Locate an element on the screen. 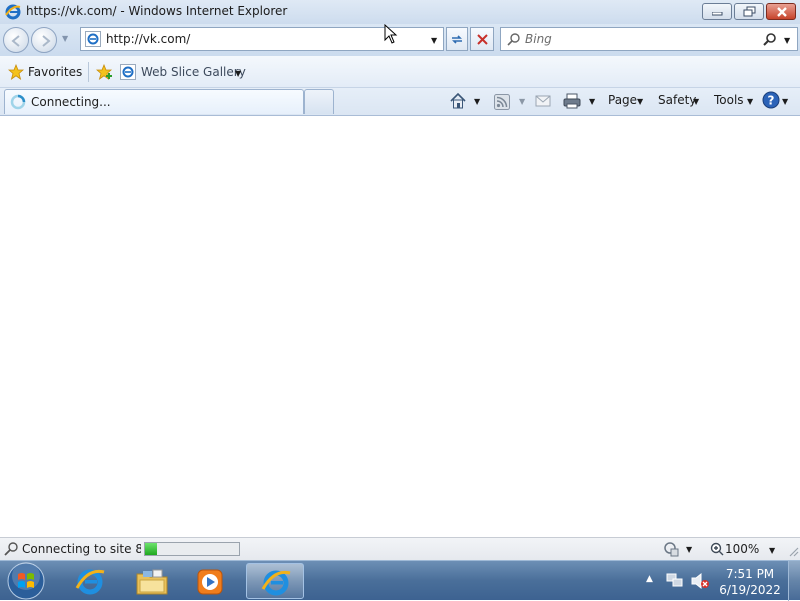 This screenshot has height=601, width=800. search-options-dropdown: ▼ is located at coordinates (787, 40).